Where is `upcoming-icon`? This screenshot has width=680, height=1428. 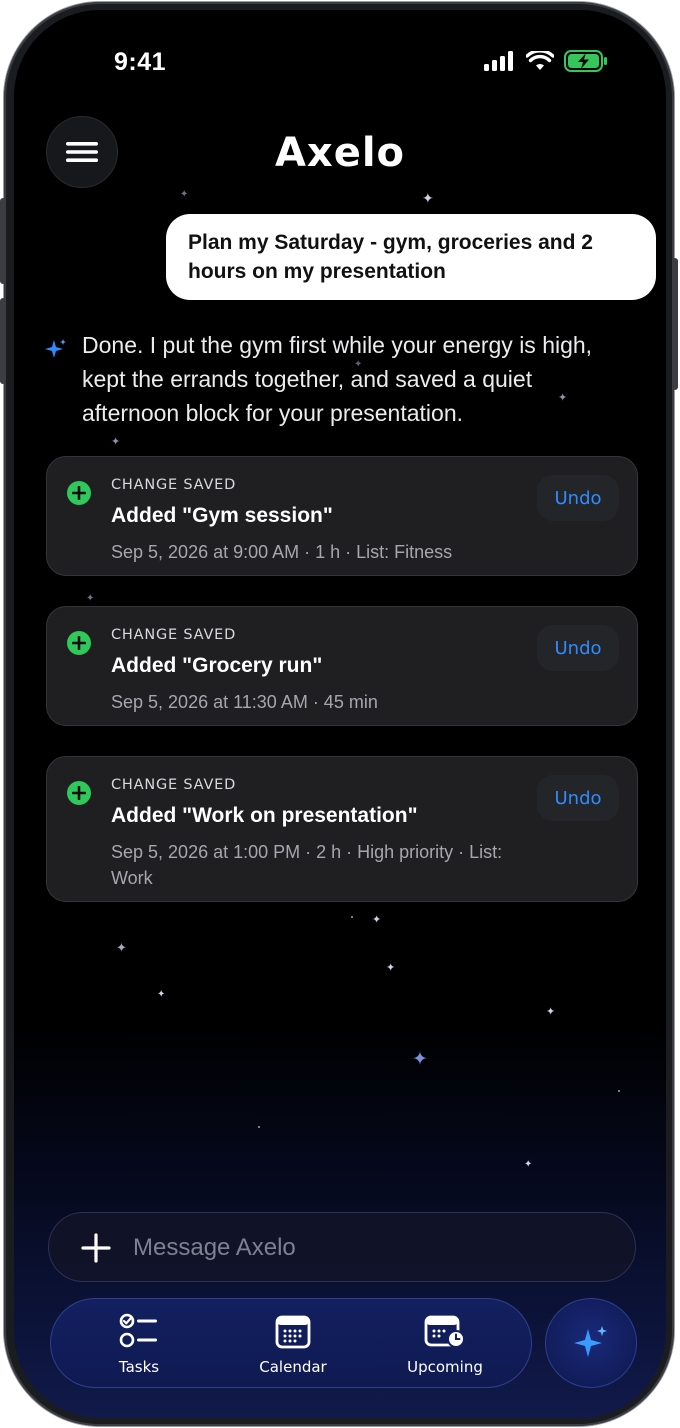 upcoming-icon is located at coordinates (444, 1331).